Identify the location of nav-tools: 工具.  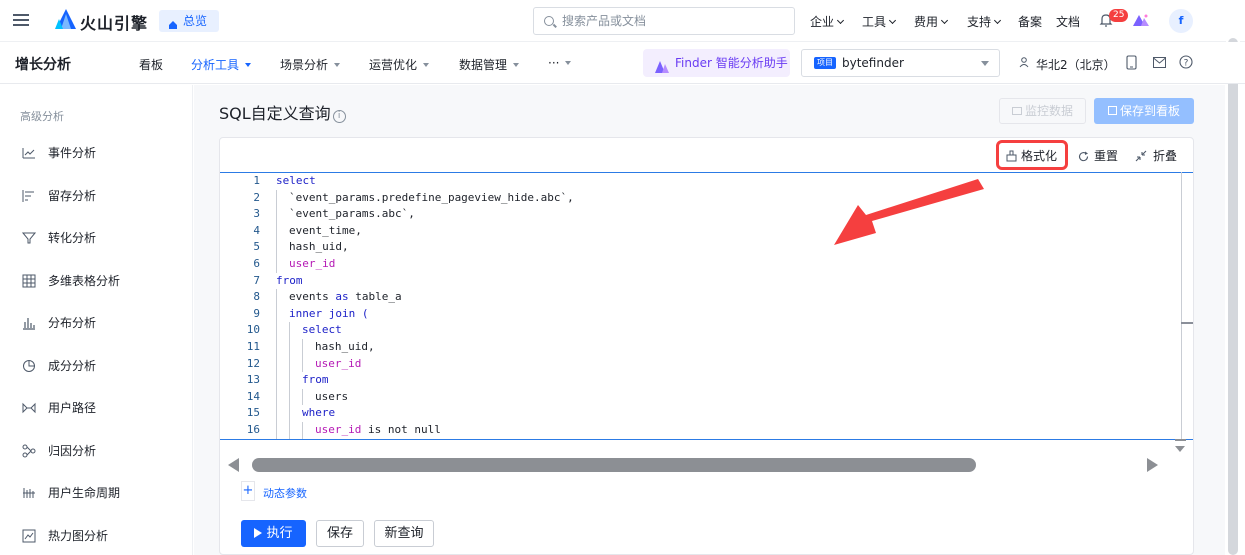
(879, 21).